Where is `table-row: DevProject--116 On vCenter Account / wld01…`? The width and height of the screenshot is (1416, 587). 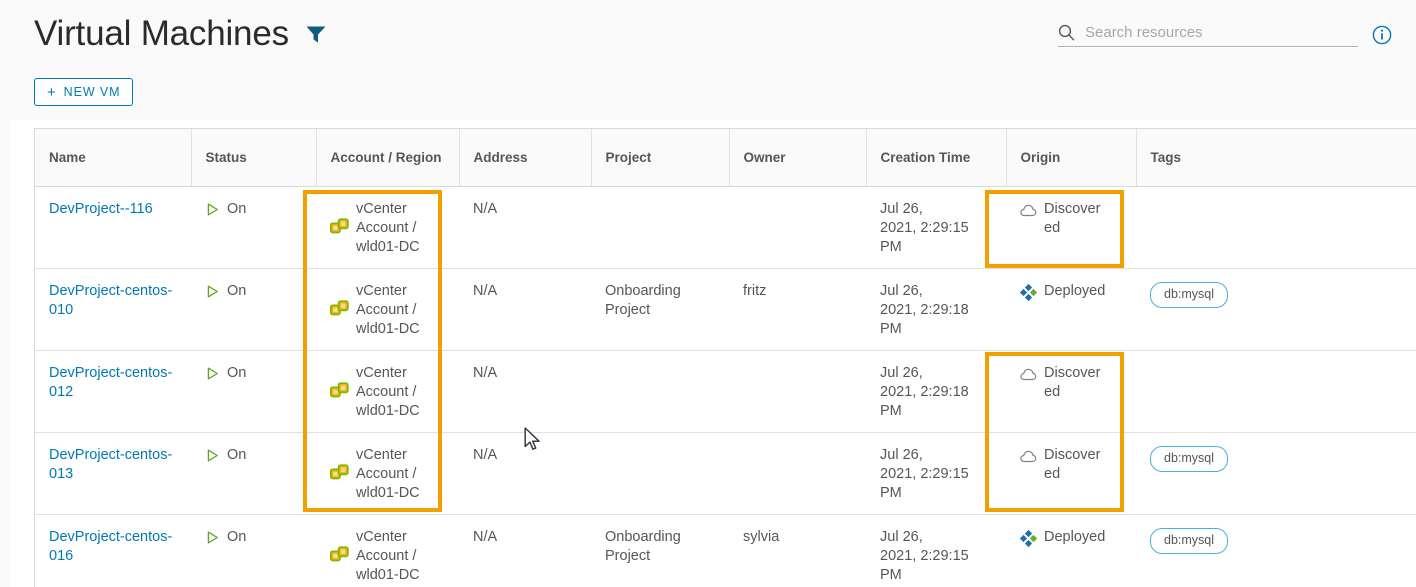
table-row: DevProject--116 On vCenter Account / wld01… is located at coordinates (725, 227).